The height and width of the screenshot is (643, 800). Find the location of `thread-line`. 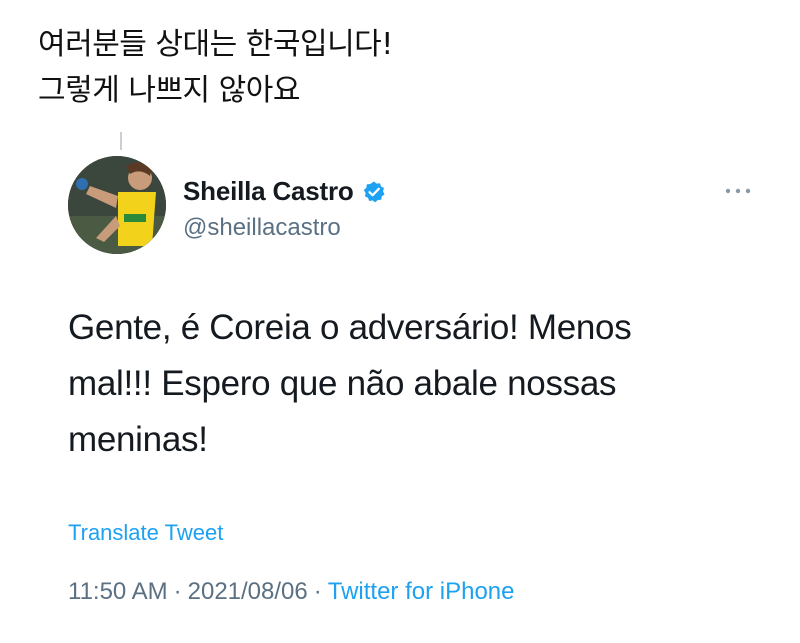

thread-line is located at coordinates (121, 141).